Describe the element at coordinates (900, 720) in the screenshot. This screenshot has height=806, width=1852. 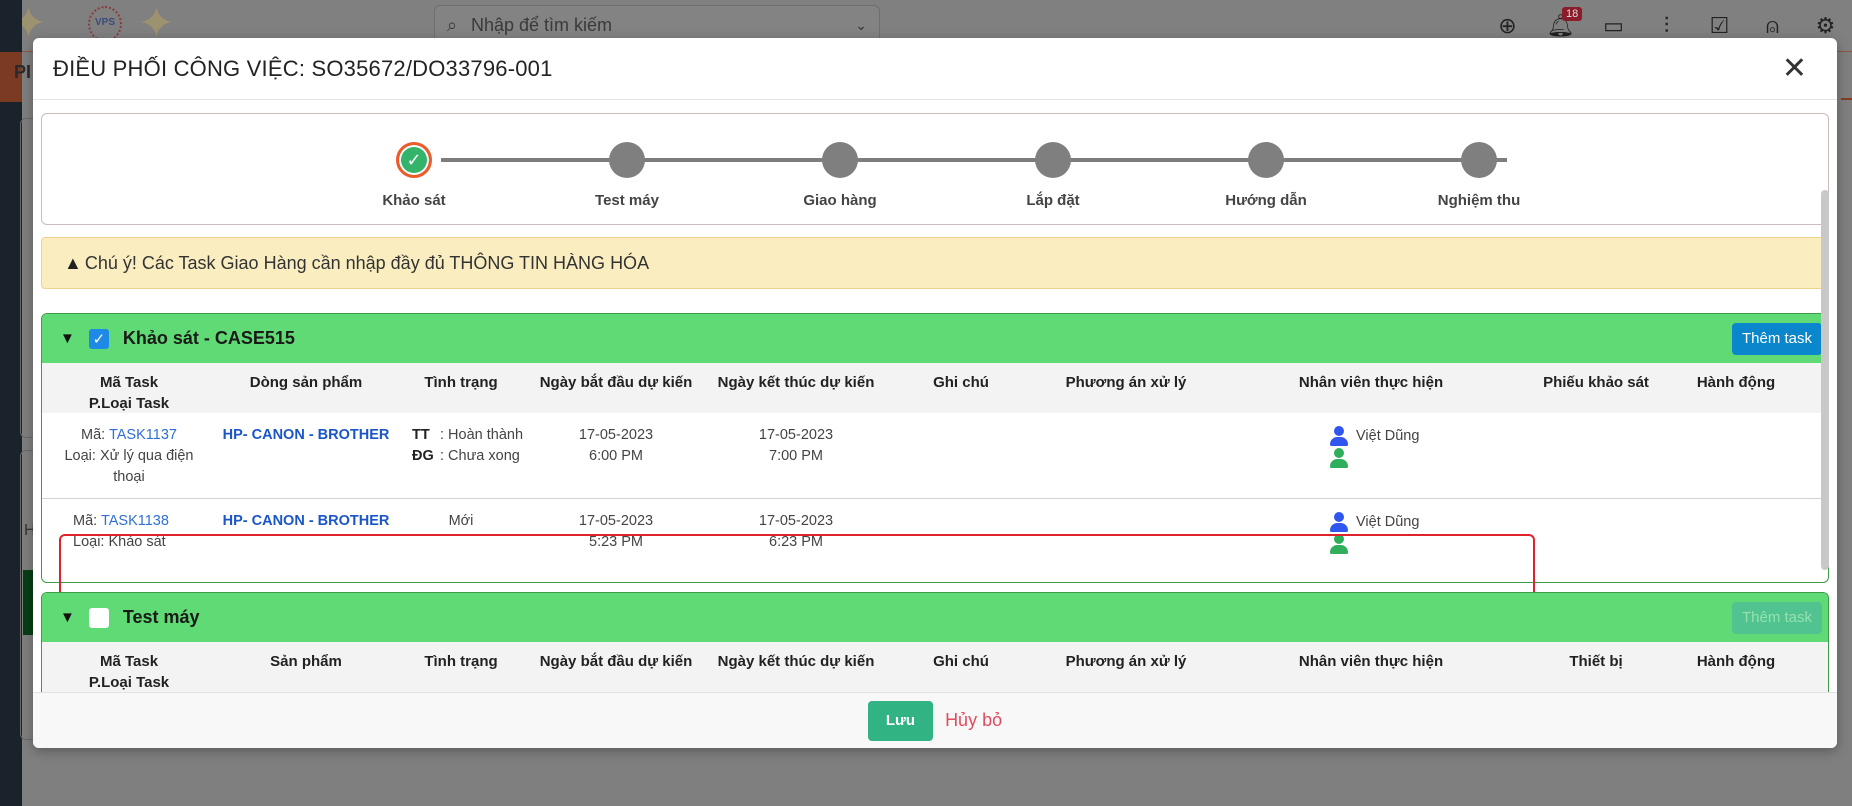
I see `save-button: Lưu` at that location.